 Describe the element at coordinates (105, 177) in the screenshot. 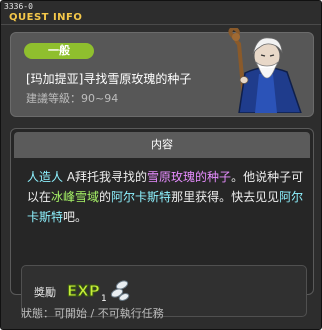

I see `desc-text: A拜托我寻找的` at that location.